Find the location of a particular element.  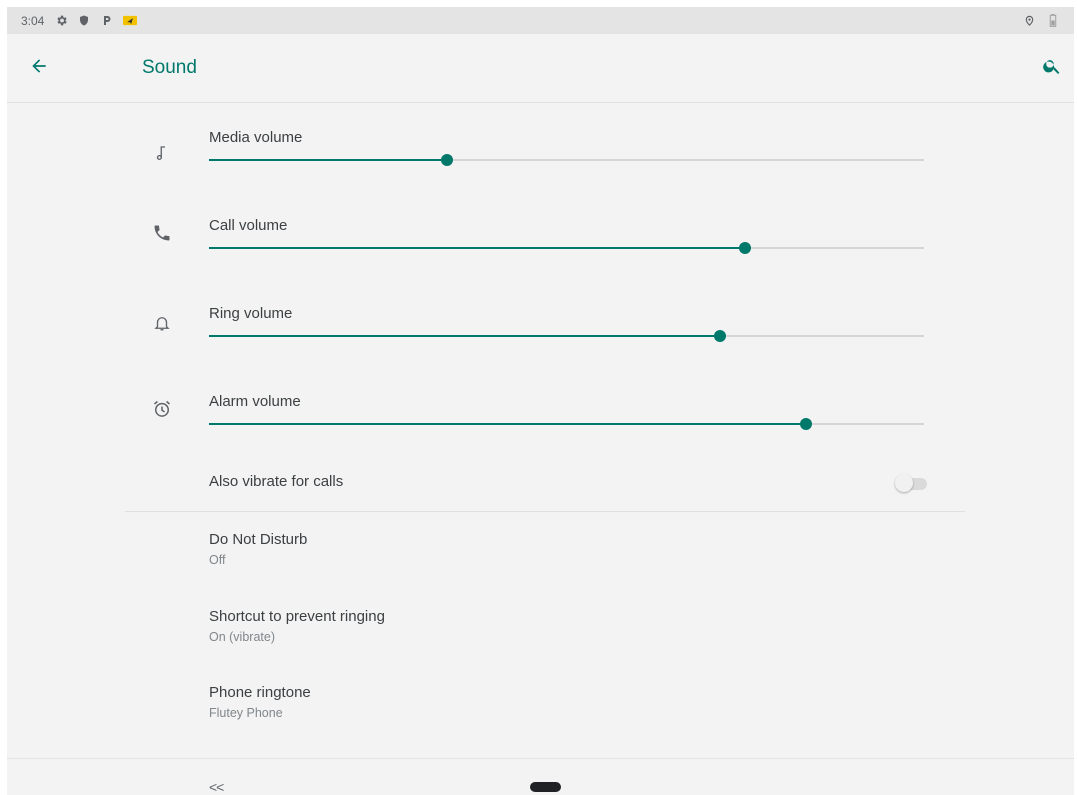

alarm-volume-slider is located at coordinates (566, 424).